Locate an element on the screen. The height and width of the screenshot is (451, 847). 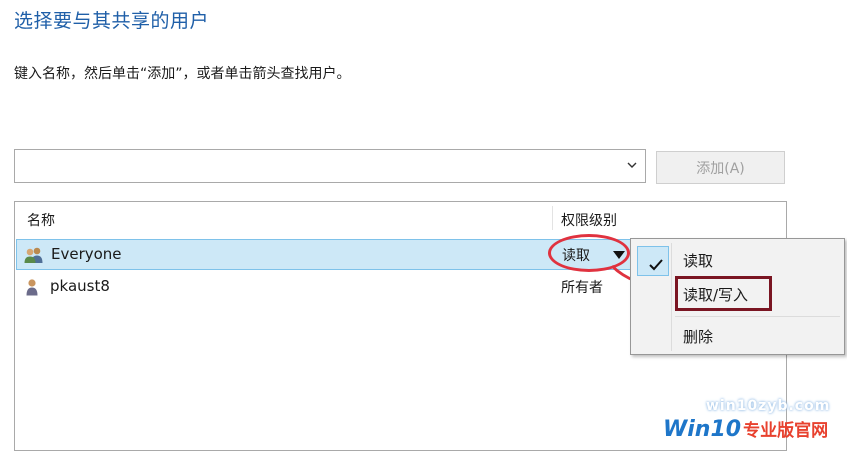
add-button: 添加(A) is located at coordinates (720, 167).